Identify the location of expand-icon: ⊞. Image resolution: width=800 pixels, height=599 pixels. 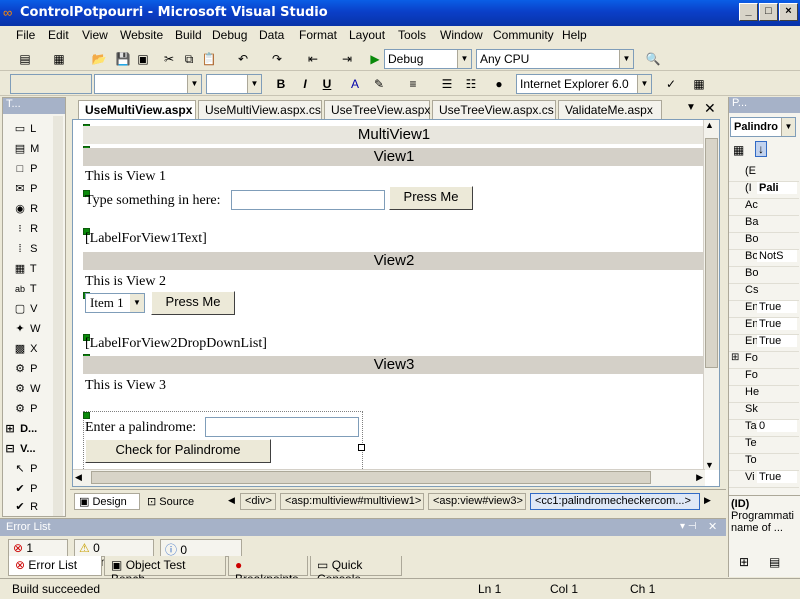
(735, 357).